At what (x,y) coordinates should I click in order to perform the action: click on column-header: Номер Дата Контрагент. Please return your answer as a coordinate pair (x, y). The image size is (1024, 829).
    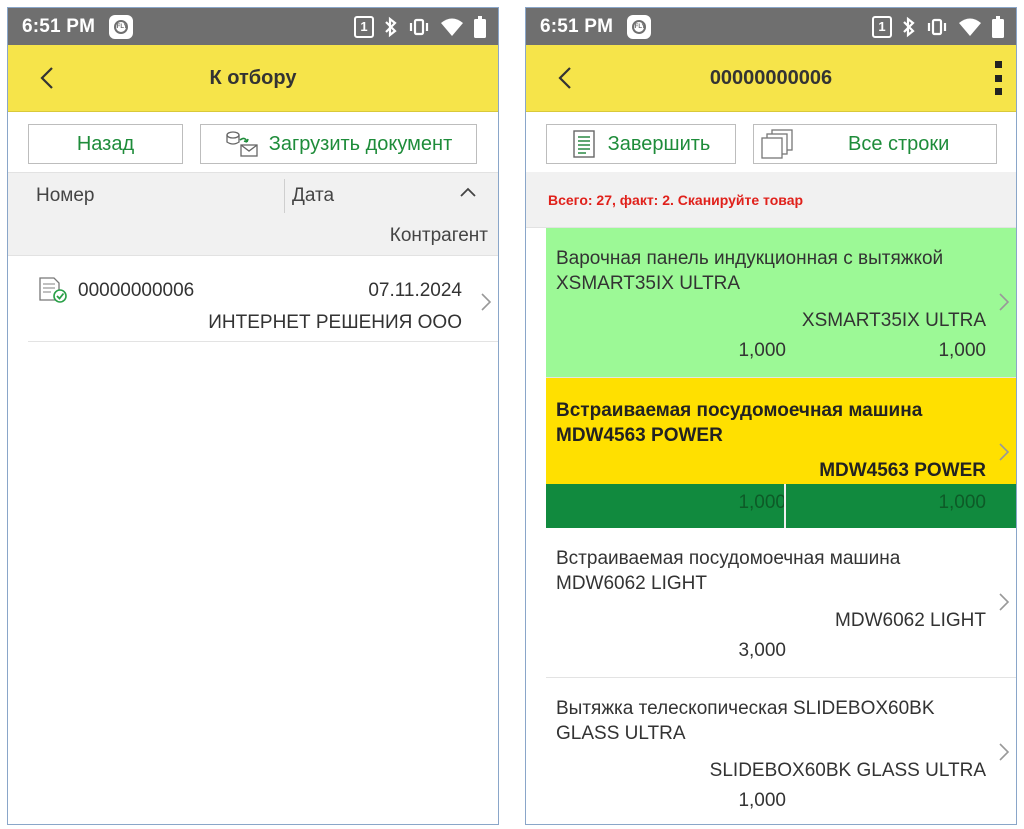
    Looking at the image, I should click on (253, 214).